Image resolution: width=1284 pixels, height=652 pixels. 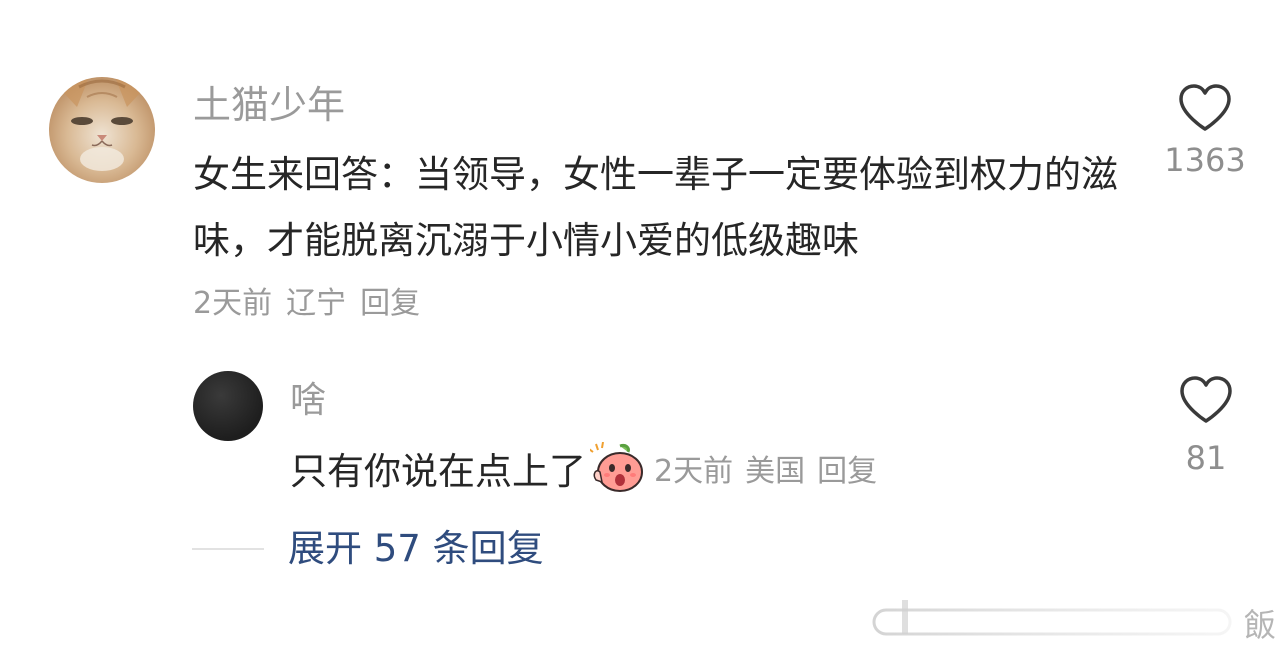 I want to click on reply-content: 只有你说在点上了 2天前 美国 回复, so click(x=589, y=468).